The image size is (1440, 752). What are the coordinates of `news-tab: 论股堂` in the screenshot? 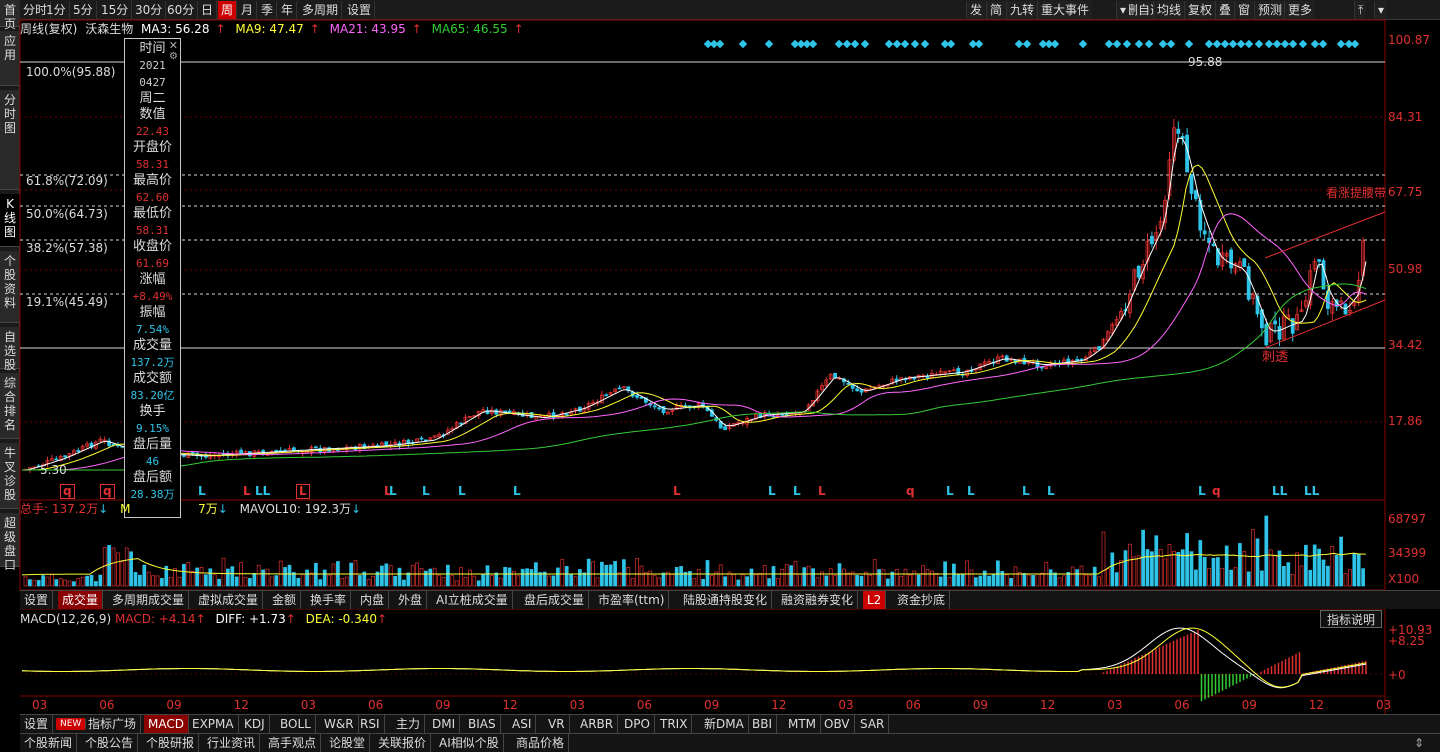 It's located at (348, 743).